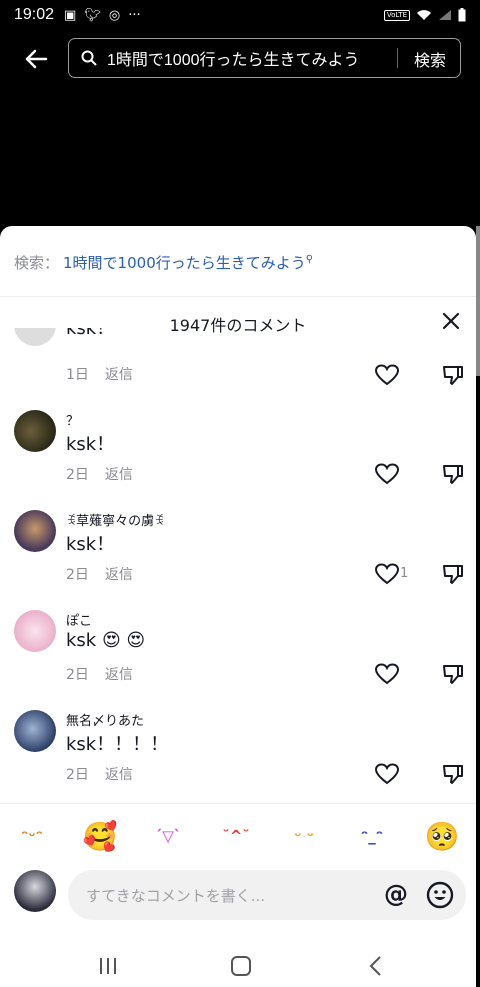 This screenshot has width=480, height=987. What do you see at coordinates (134, 15) in the screenshot?
I see `more-notifications-icon: ···` at bounding box center [134, 15].